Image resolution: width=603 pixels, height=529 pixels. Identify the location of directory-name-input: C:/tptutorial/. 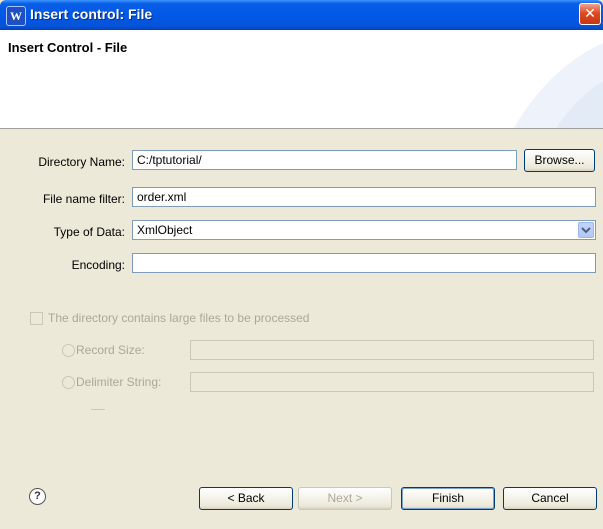
(324, 160).